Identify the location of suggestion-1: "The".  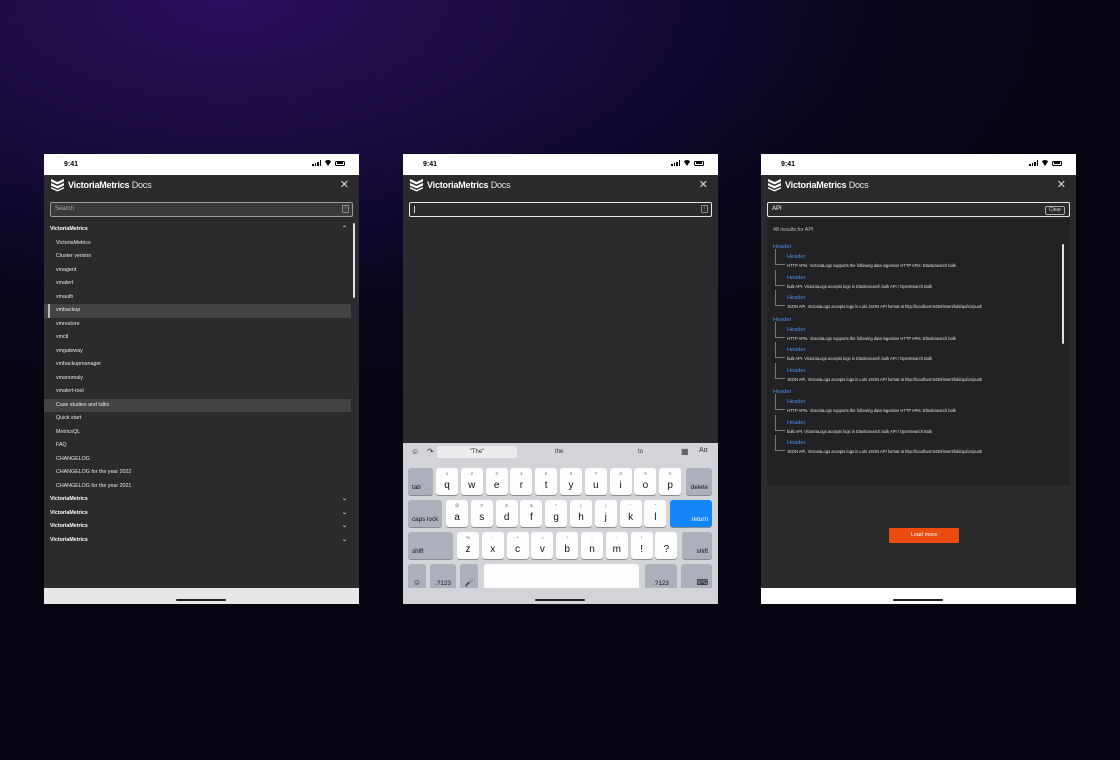
(477, 452).